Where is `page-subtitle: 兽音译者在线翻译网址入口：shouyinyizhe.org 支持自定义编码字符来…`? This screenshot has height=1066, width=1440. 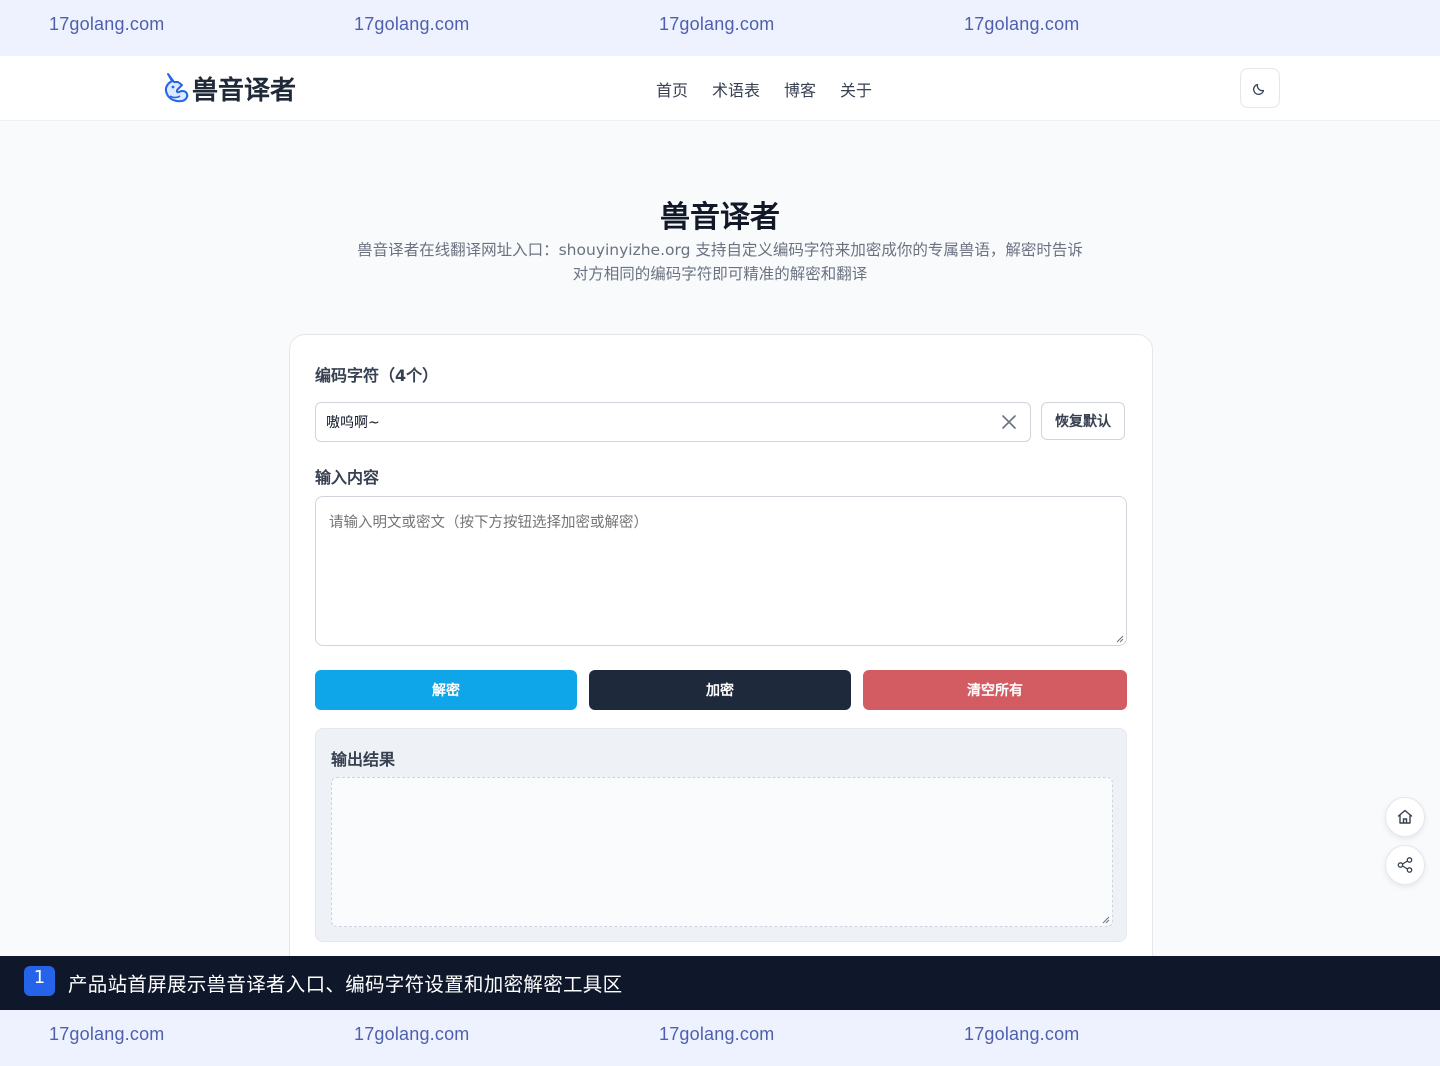
page-subtitle: 兽音译者在线翻译网址入口：shouyinyizhe.org 支持自定义编码字符来… is located at coordinates (720, 262).